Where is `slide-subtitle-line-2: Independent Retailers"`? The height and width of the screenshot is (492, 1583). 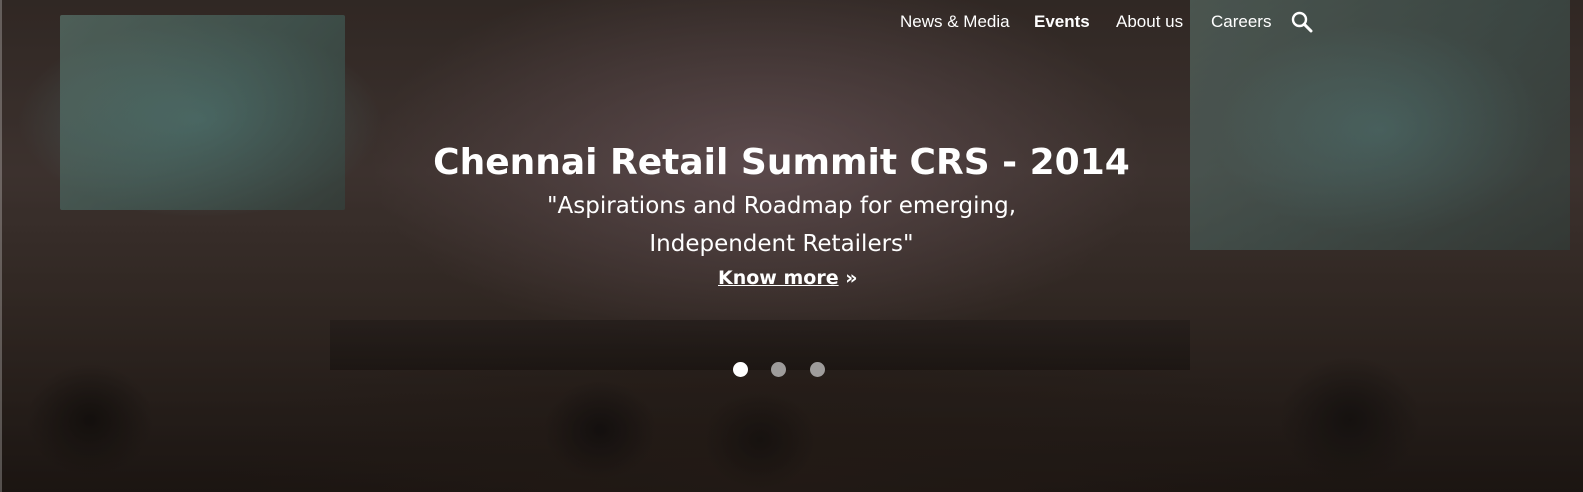
slide-subtitle-line-2: Independent Retailers" is located at coordinates (781, 244).